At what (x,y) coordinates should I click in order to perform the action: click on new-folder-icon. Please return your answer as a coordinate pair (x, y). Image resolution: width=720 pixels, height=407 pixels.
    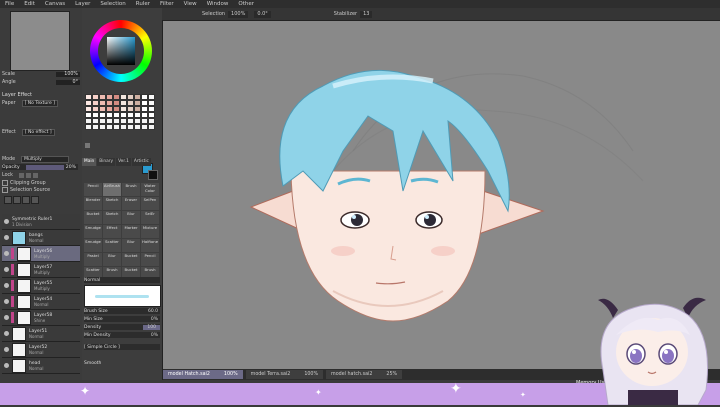
    Looking at the image, I should click on (26, 200).